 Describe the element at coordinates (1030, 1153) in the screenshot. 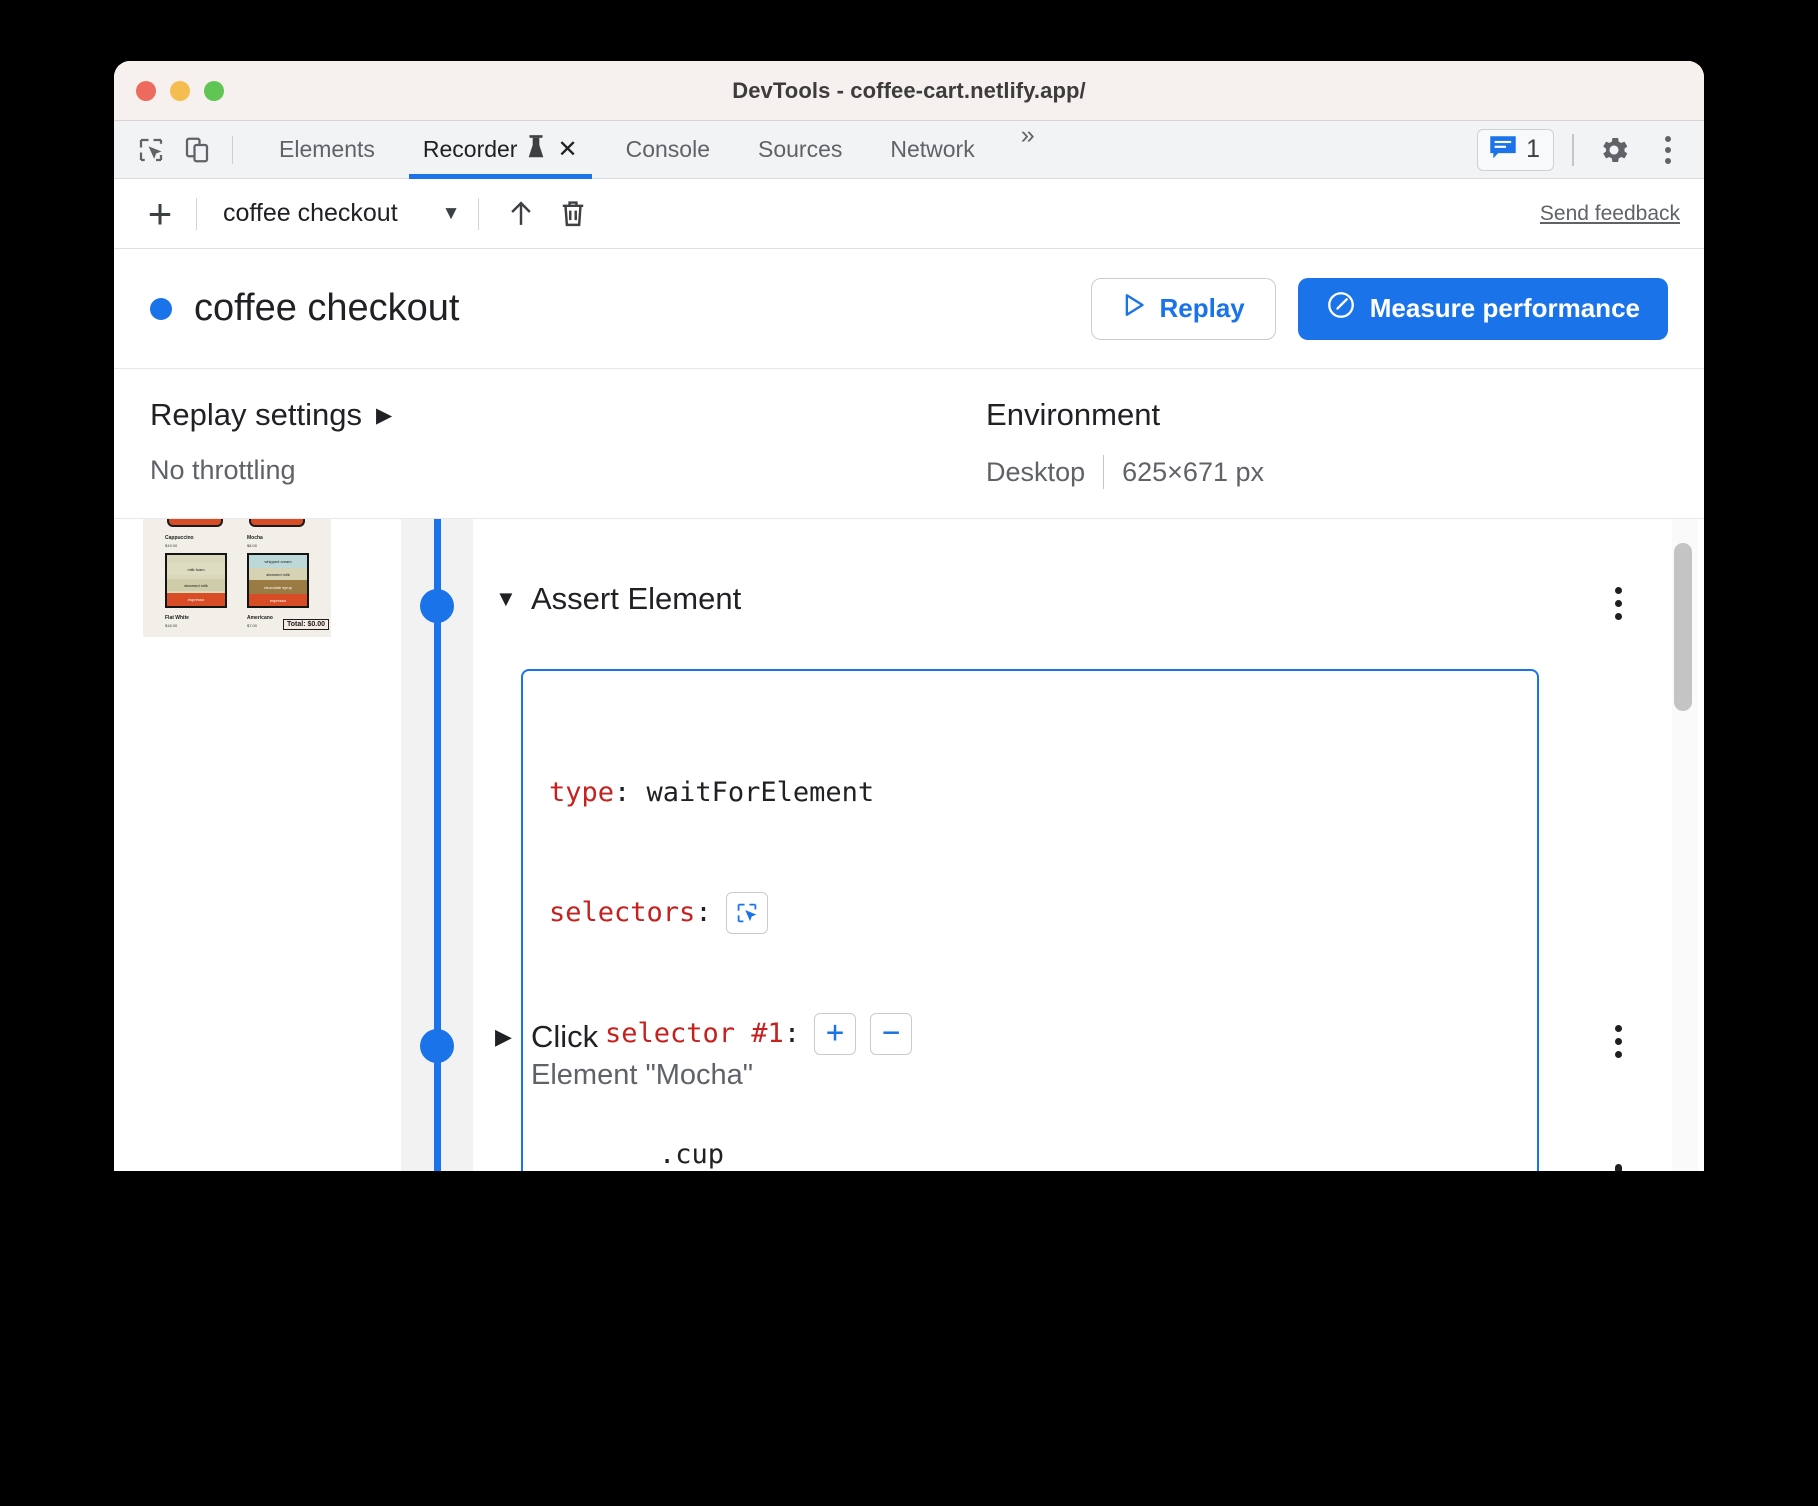

I see `code-line-selector-value: .cup` at that location.